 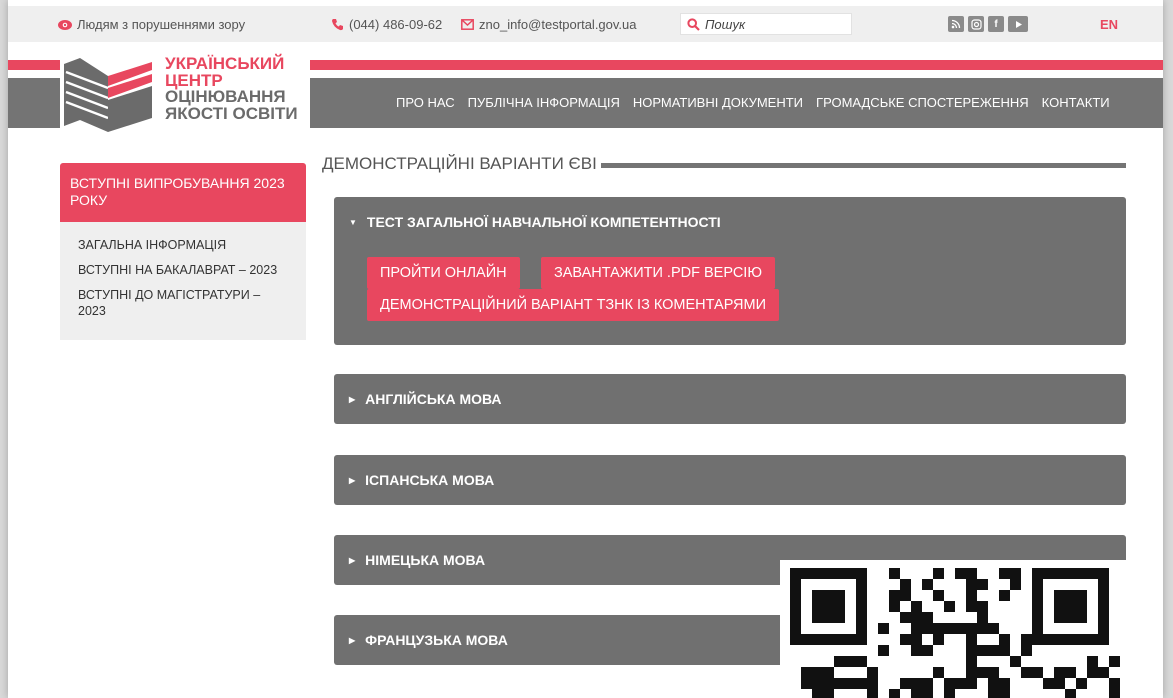 I want to click on nav-item-about: ПРО НАС, so click(x=425, y=102).